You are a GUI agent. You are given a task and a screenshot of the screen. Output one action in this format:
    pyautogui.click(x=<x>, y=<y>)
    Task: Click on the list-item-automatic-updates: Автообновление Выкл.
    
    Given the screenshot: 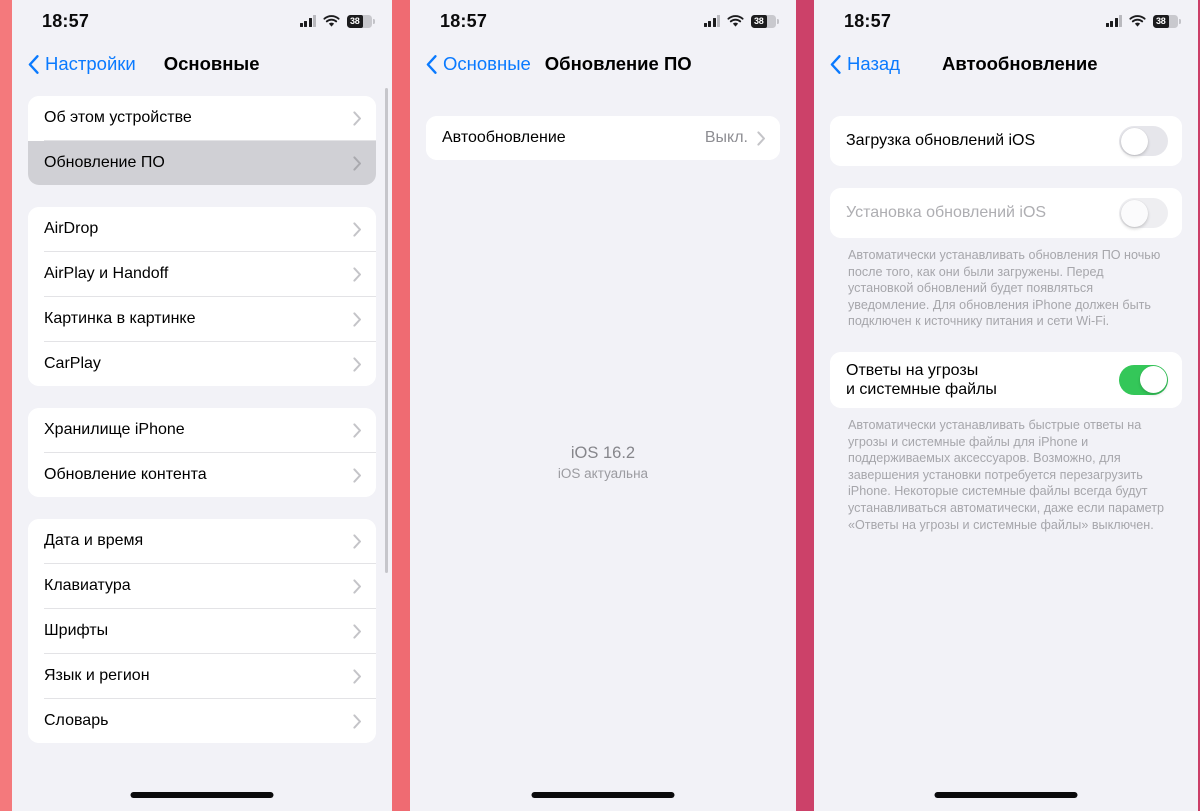 What is the action you would take?
    pyautogui.click(x=603, y=138)
    